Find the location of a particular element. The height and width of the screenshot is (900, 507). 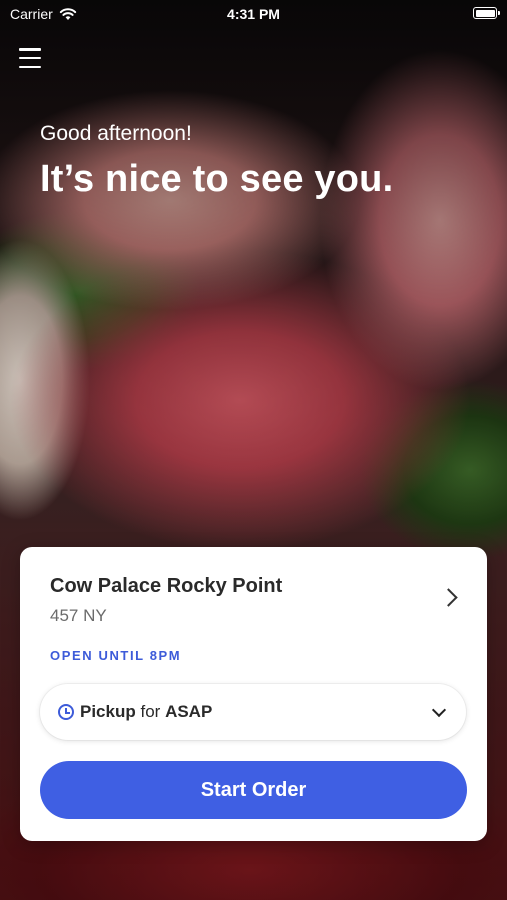

carrier-label: Carrier is located at coordinates (31, 14).